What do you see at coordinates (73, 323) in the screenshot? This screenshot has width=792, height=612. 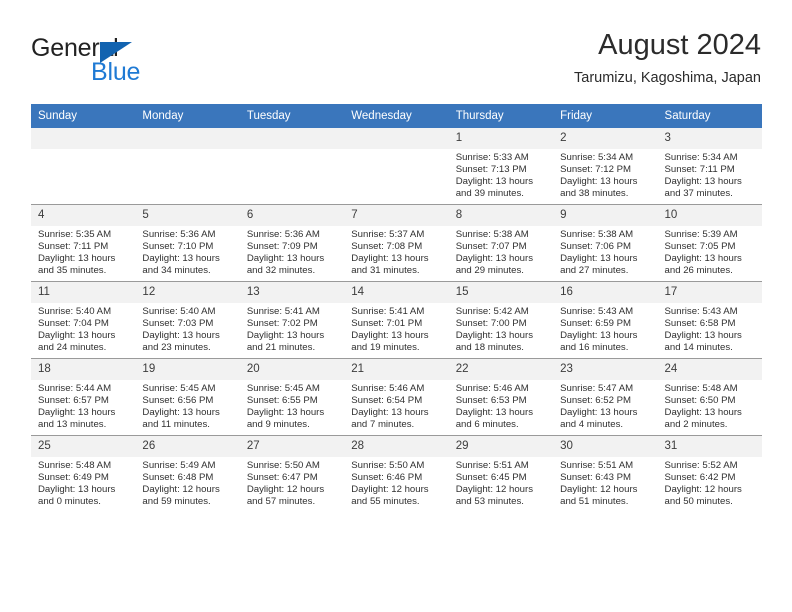 I see `sunset-text: Sunset: 7:04 PM` at bounding box center [73, 323].